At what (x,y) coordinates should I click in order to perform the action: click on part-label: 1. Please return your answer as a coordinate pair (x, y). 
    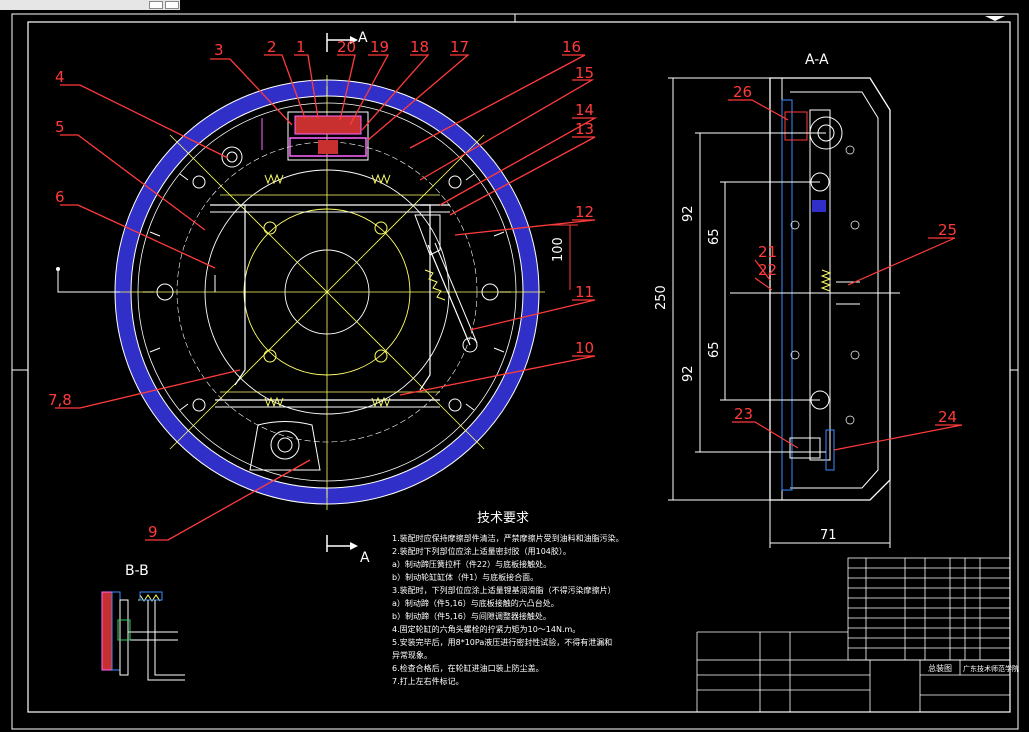
    Looking at the image, I should click on (301, 47).